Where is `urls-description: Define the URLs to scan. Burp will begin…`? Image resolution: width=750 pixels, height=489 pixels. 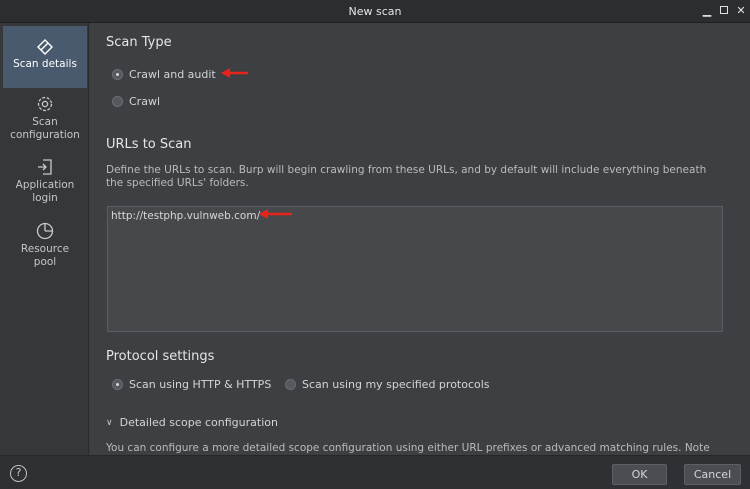
urls-description: Define the URLs to scan. Burp will begin… is located at coordinates (406, 176).